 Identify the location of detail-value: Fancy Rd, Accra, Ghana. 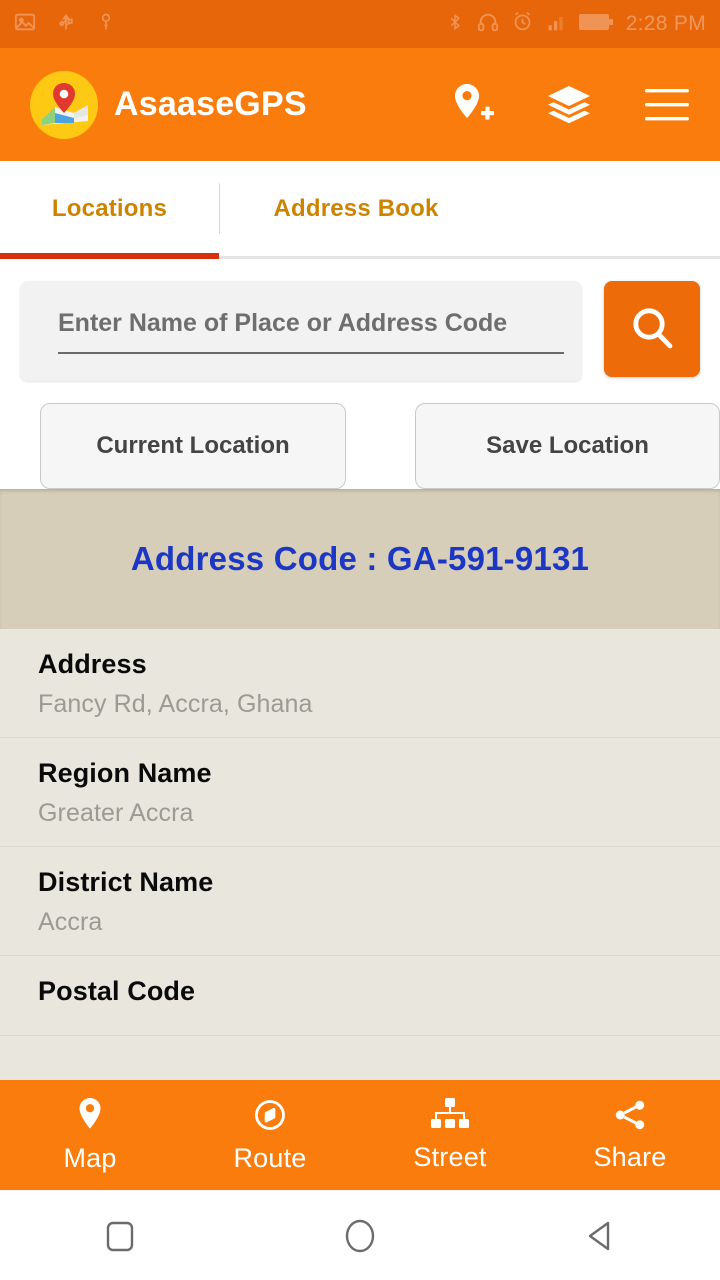
(175, 704).